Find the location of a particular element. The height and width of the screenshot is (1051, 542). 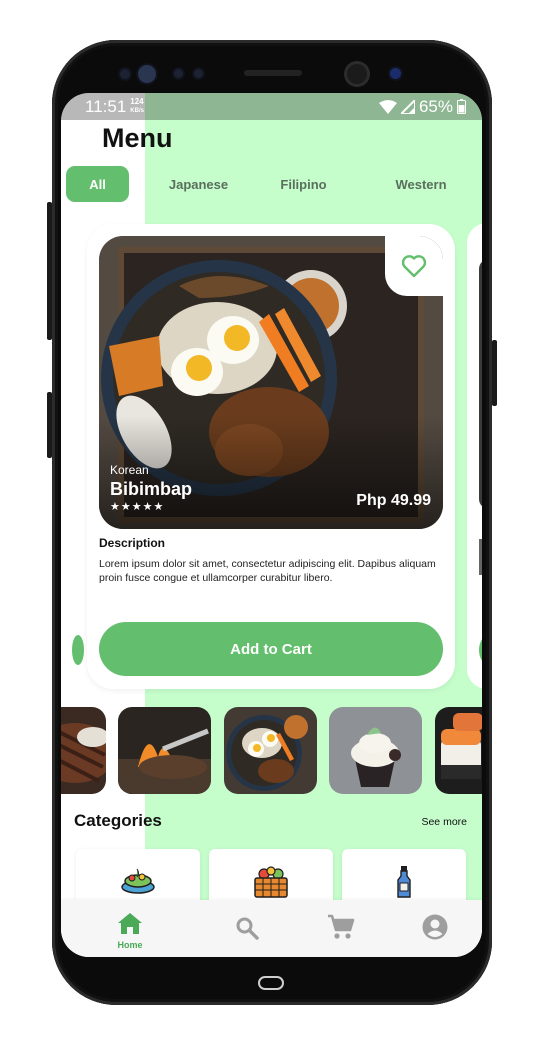

sensor-strip is located at coordinates (272, 70).